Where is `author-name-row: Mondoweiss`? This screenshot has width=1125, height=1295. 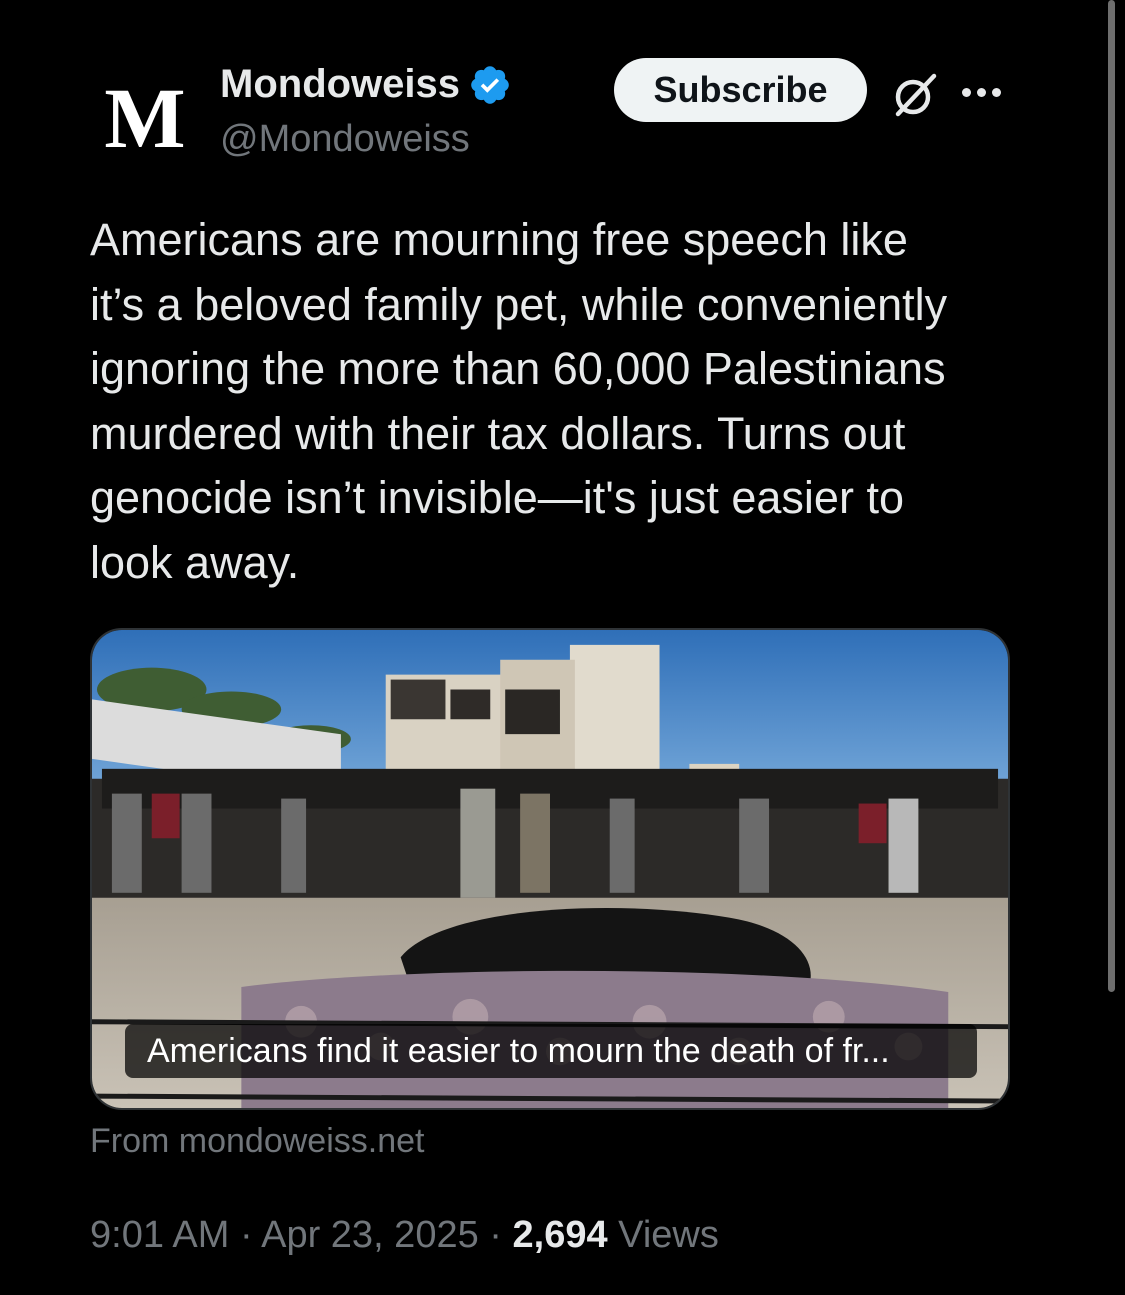
author-name-row: Mondoweiss is located at coordinates (366, 84).